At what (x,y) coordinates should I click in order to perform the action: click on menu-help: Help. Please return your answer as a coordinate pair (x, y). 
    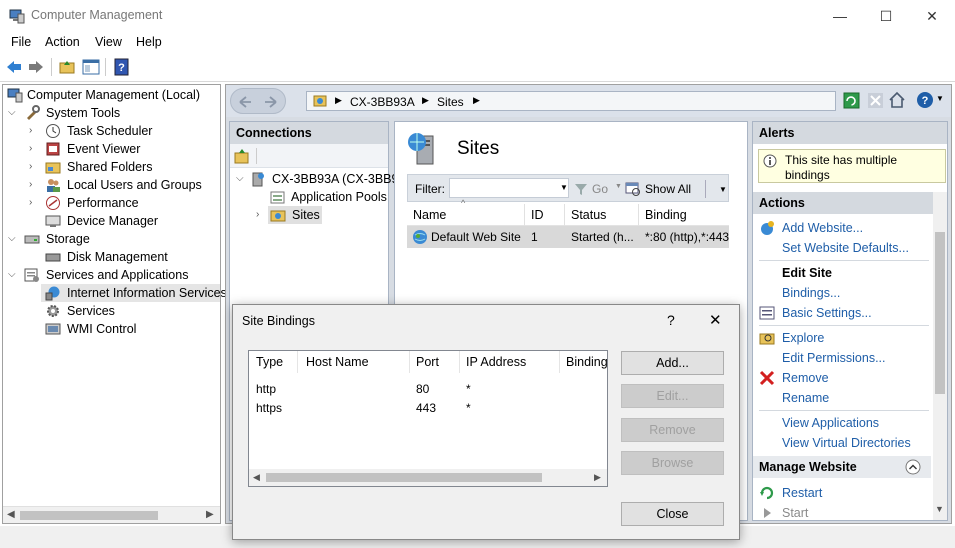
    Looking at the image, I should click on (149, 42).